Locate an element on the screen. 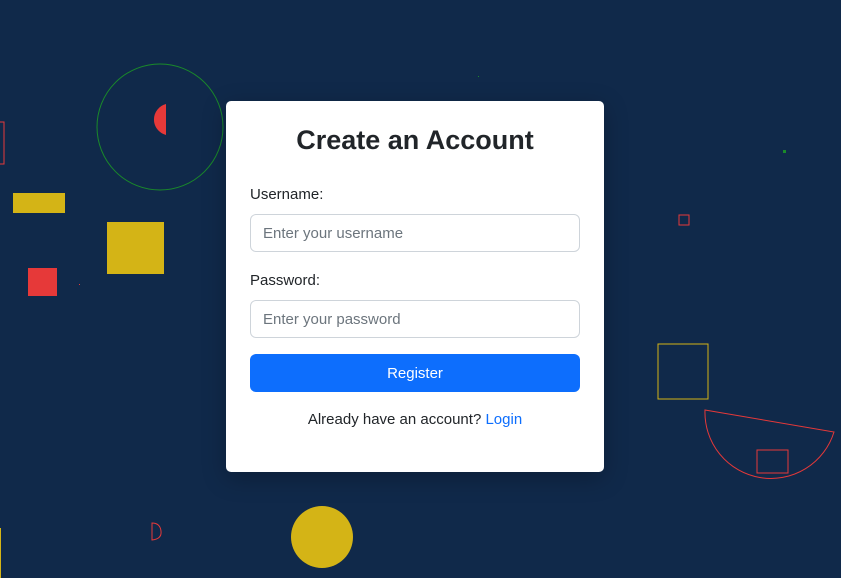  yellow-outline-square is located at coordinates (683, 371).